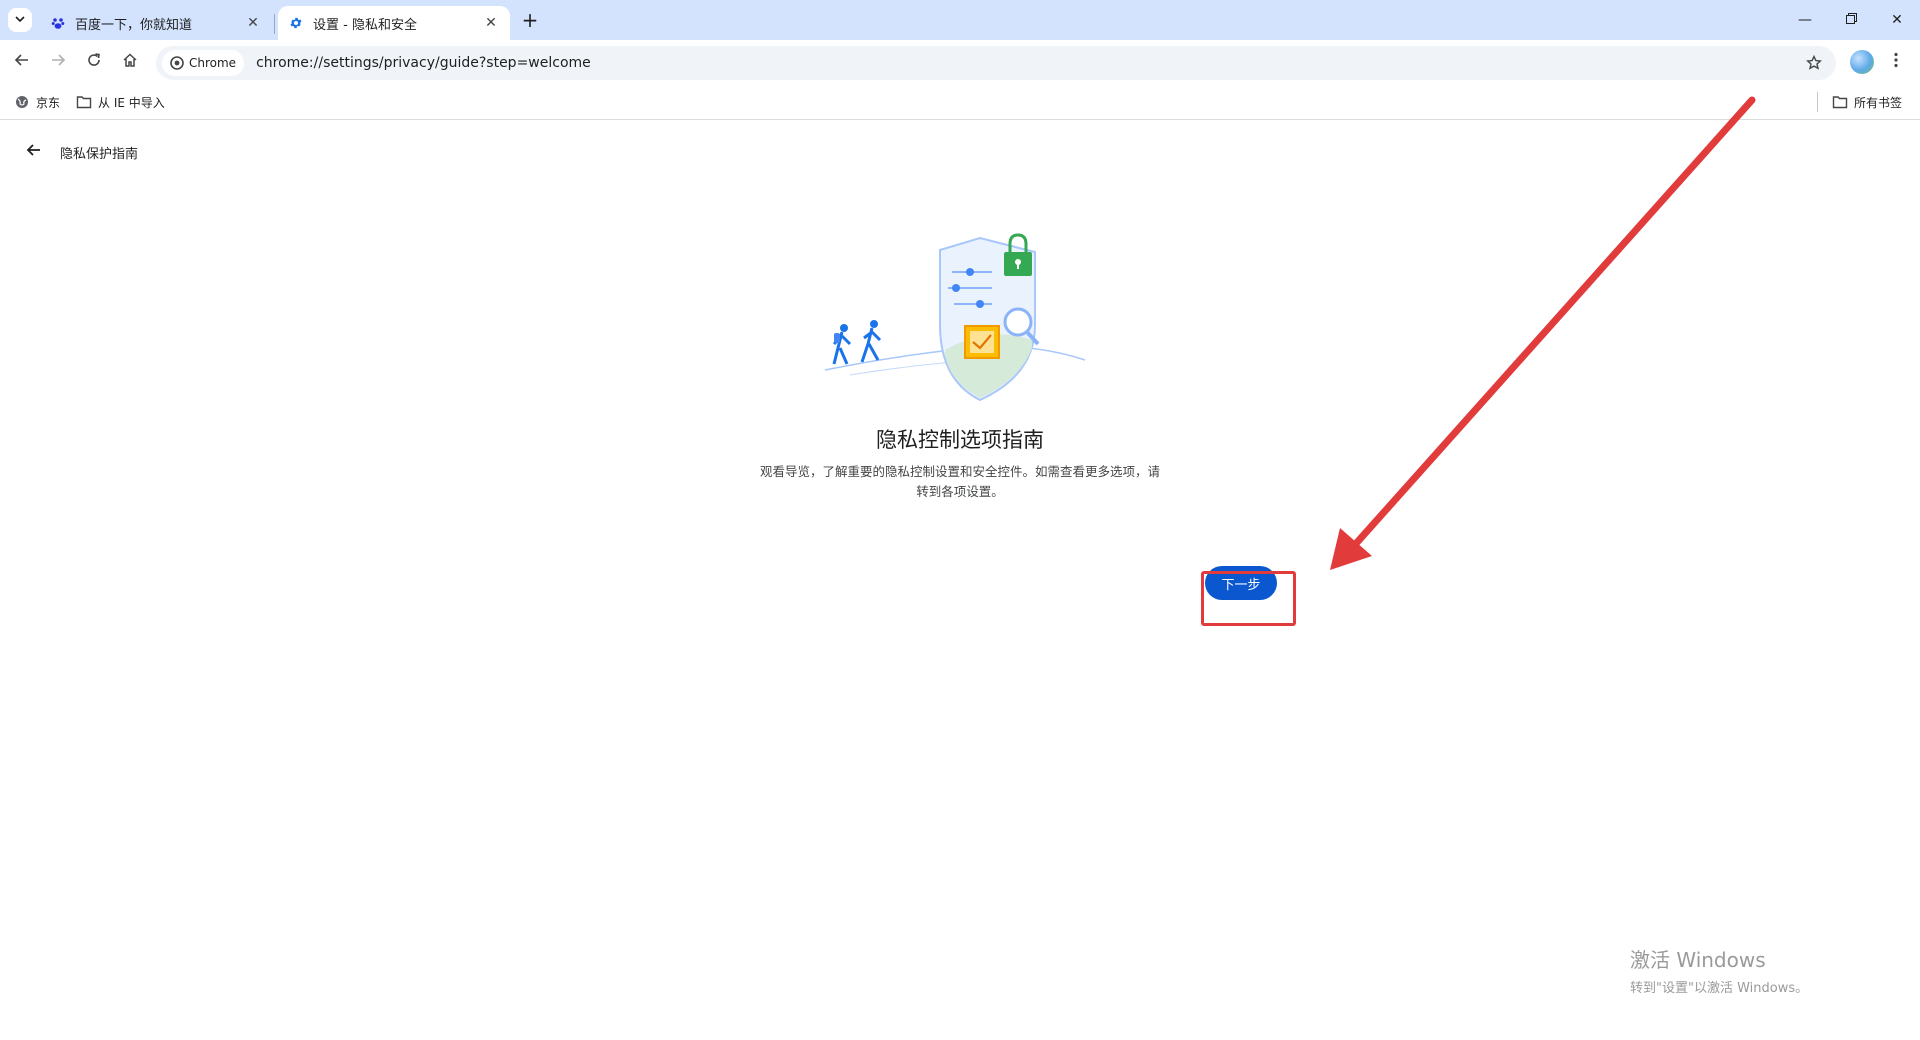  I want to click on tab-title: 百度一下，你就知道, so click(134, 25).